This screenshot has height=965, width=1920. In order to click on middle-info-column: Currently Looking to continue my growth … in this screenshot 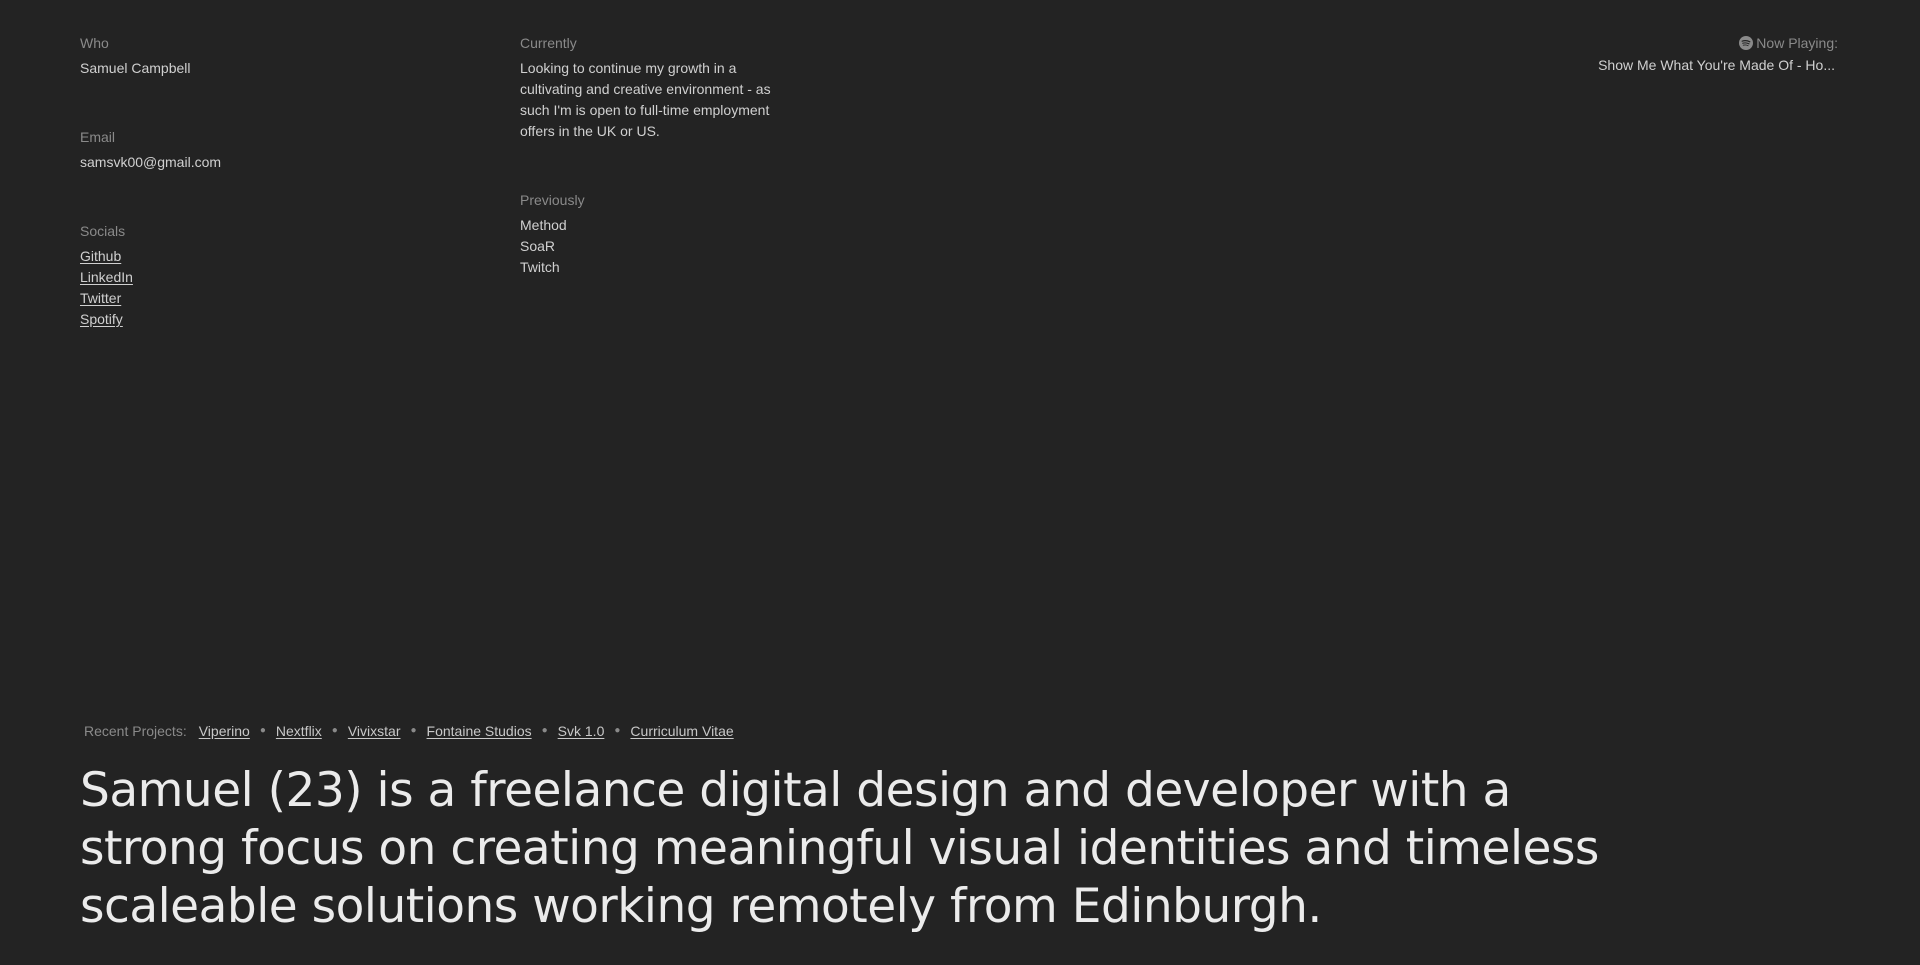, I will do `click(655, 156)`.